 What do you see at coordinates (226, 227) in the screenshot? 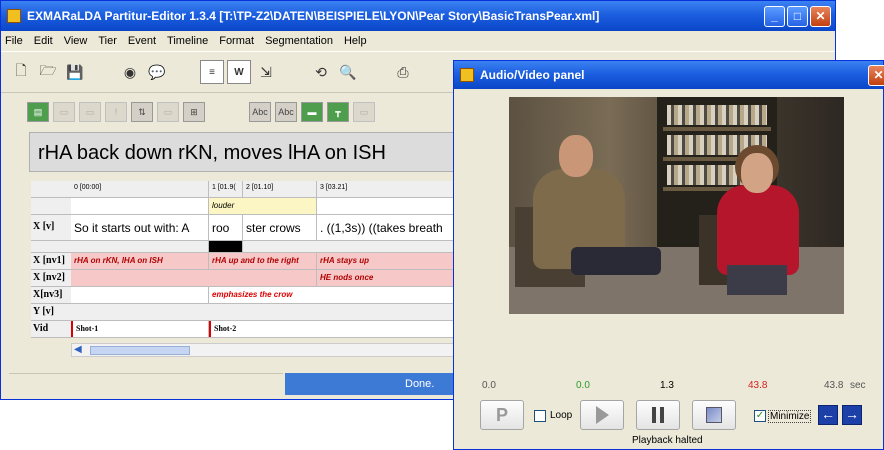
I see `event-cell: roo` at bounding box center [226, 227].